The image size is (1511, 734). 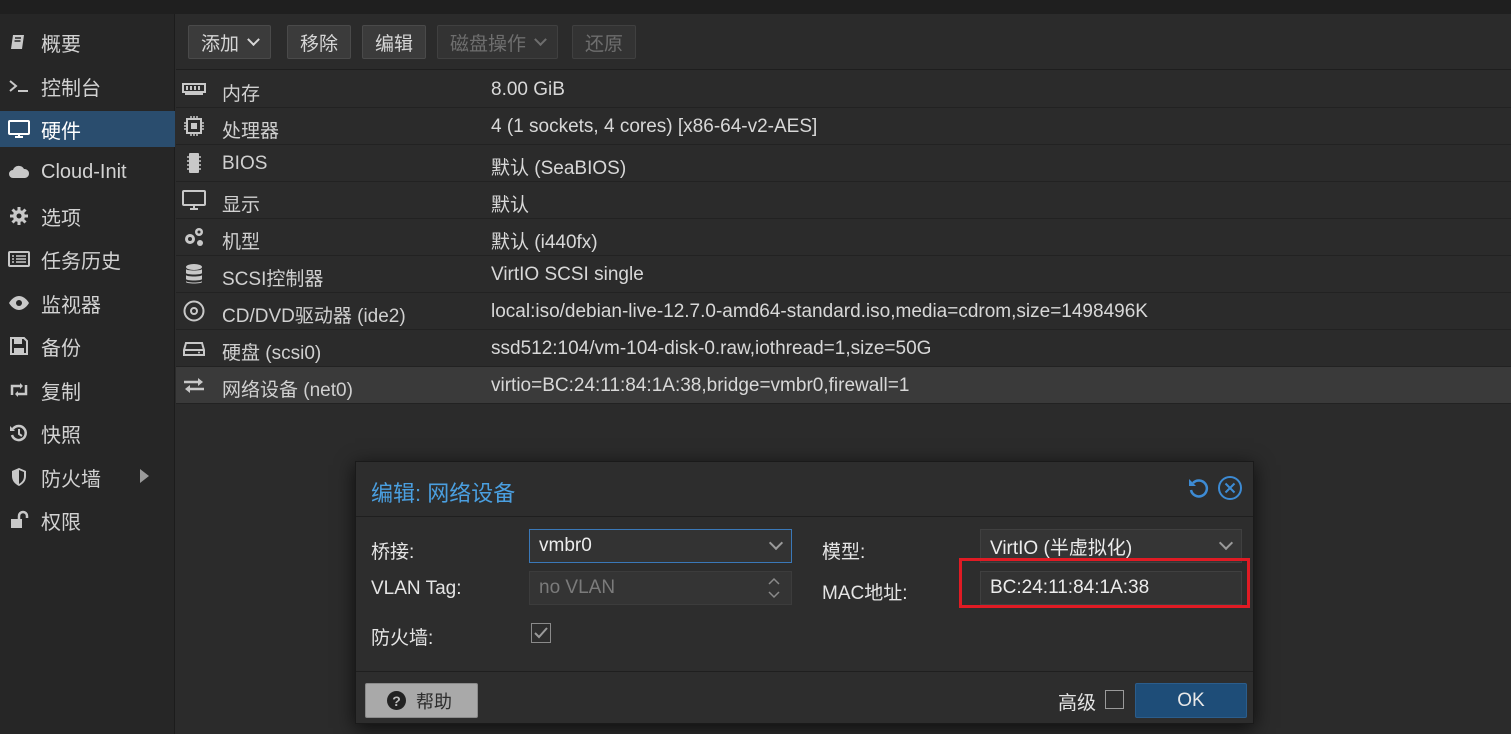 I want to click on sidebar-item-label: 快照, so click(x=61, y=435).